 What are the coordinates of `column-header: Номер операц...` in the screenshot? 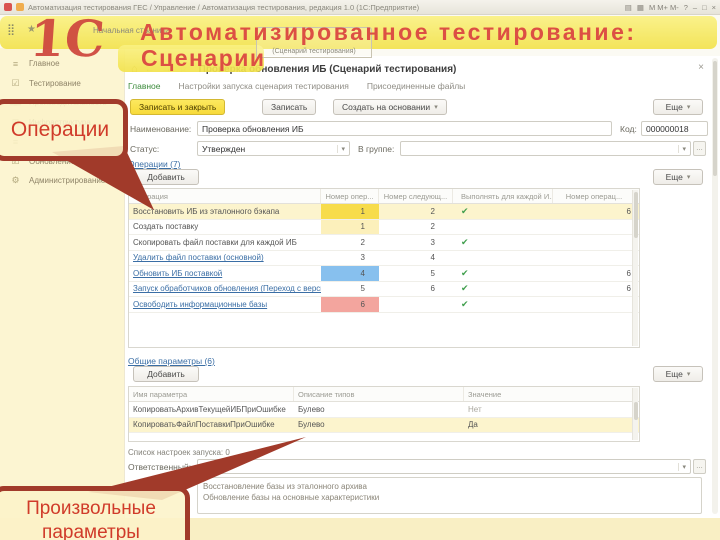 It's located at (596, 196).